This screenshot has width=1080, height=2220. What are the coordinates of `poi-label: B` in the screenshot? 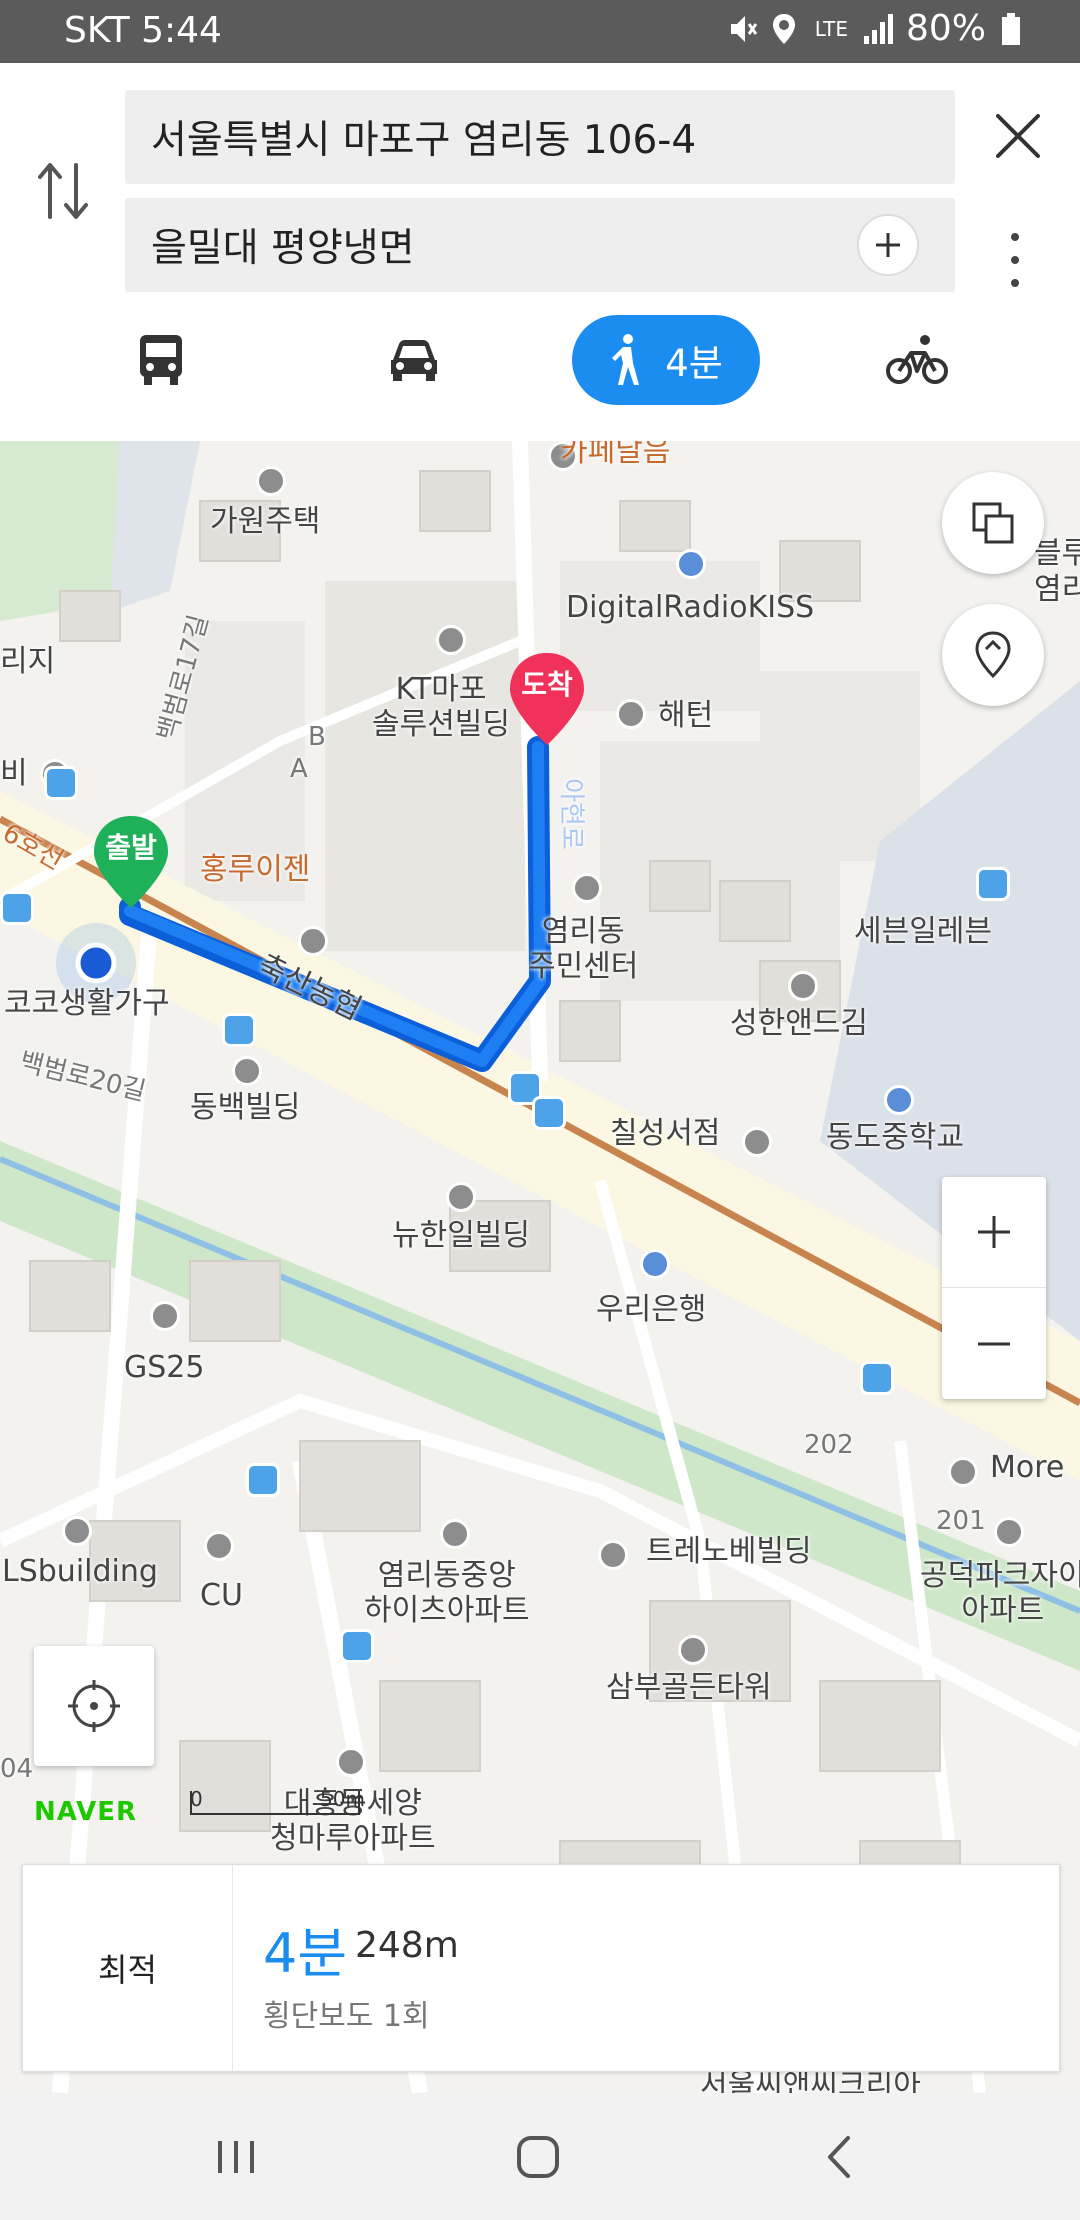 It's located at (317, 737).